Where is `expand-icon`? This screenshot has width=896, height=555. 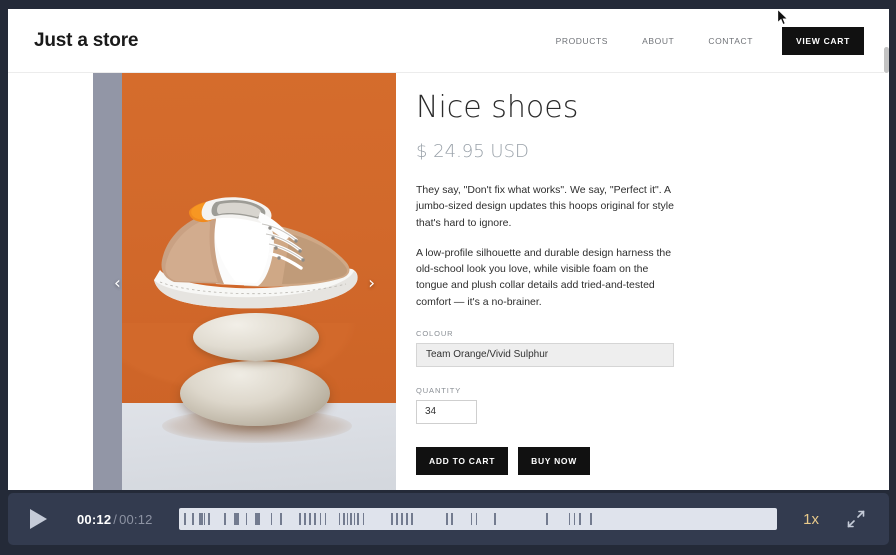 expand-icon is located at coordinates (856, 519).